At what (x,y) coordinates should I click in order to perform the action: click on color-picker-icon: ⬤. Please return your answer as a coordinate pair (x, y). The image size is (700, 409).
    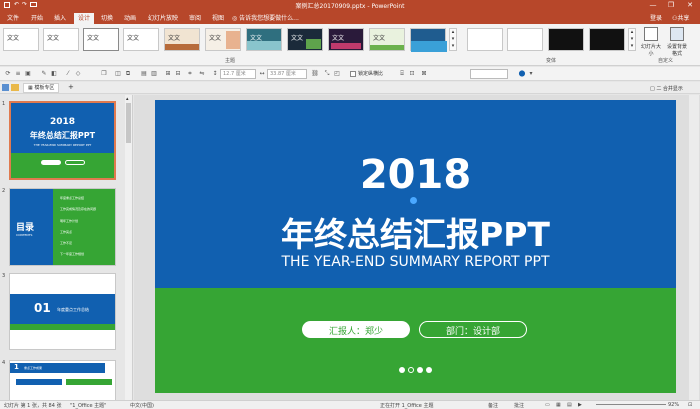
    Looking at the image, I should click on (522, 74).